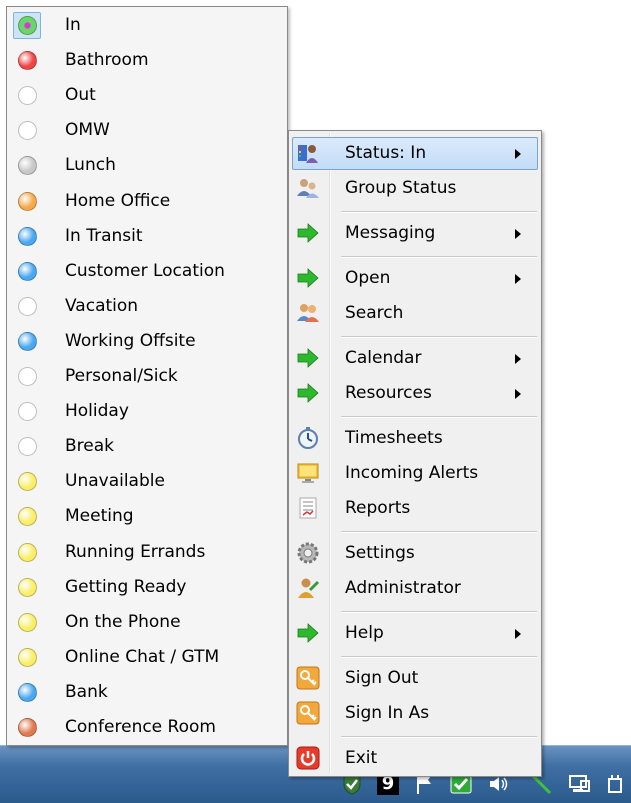 This screenshot has height=803, width=631. Describe the element at coordinates (368, 278) in the screenshot. I see `menu-item-label: Open` at that location.